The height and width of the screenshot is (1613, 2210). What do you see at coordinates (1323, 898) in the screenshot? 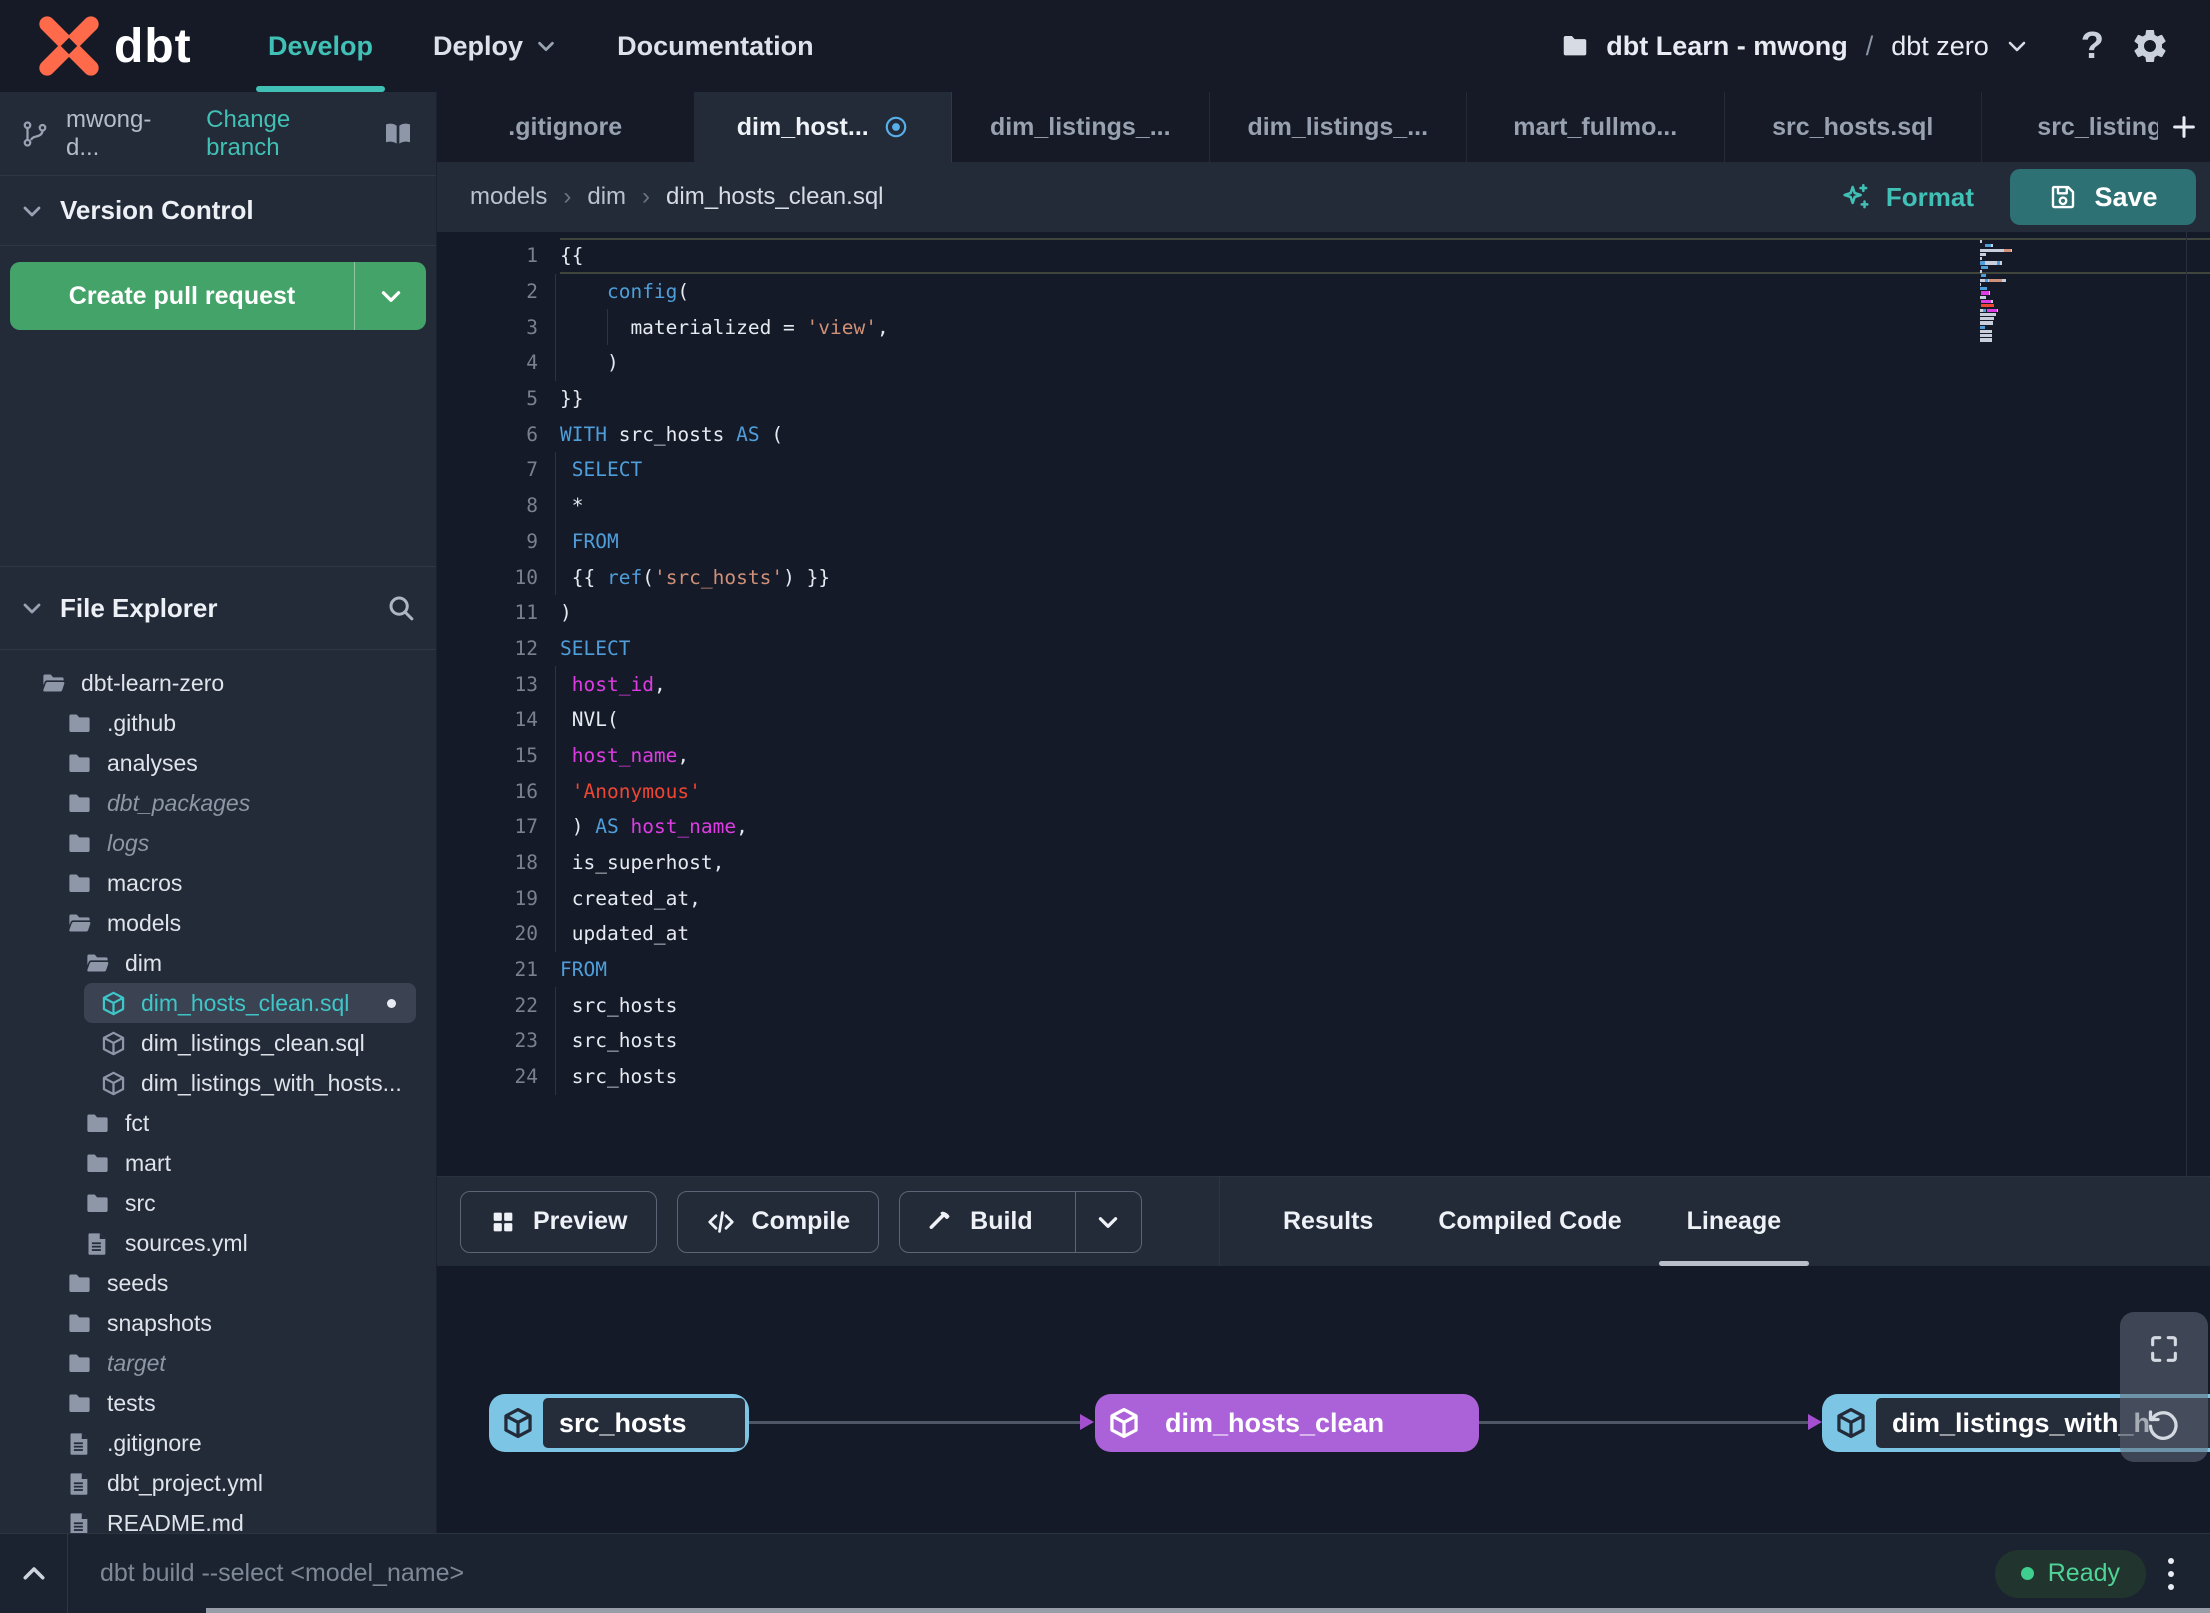
I see `code-line: 19 created_at,` at bounding box center [1323, 898].